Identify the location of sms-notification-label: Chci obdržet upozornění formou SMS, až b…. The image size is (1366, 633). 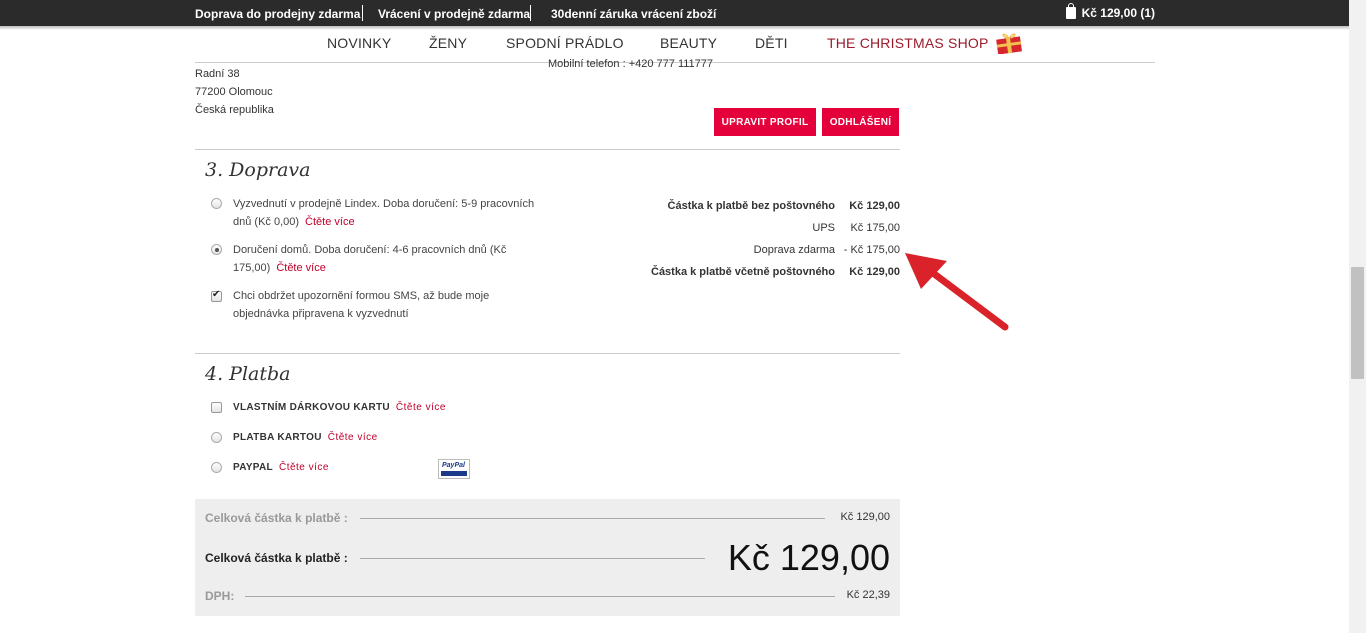
(361, 305).